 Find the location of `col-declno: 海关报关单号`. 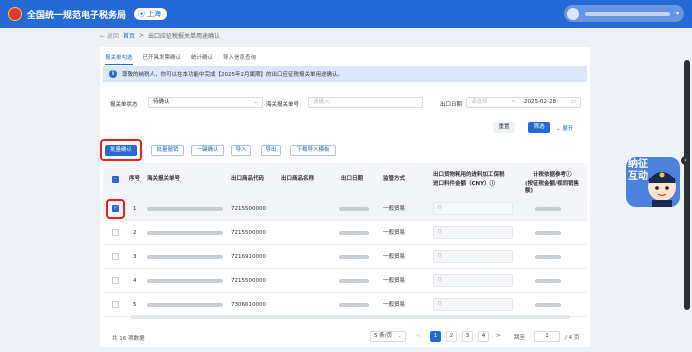

col-declno: 海关报关单号 is located at coordinates (164, 179).